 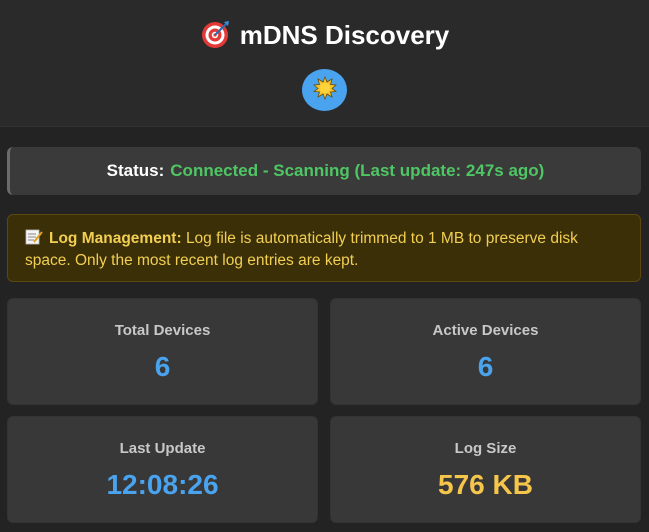 I want to click on active-devices-label: Active Devices, so click(x=485, y=330).